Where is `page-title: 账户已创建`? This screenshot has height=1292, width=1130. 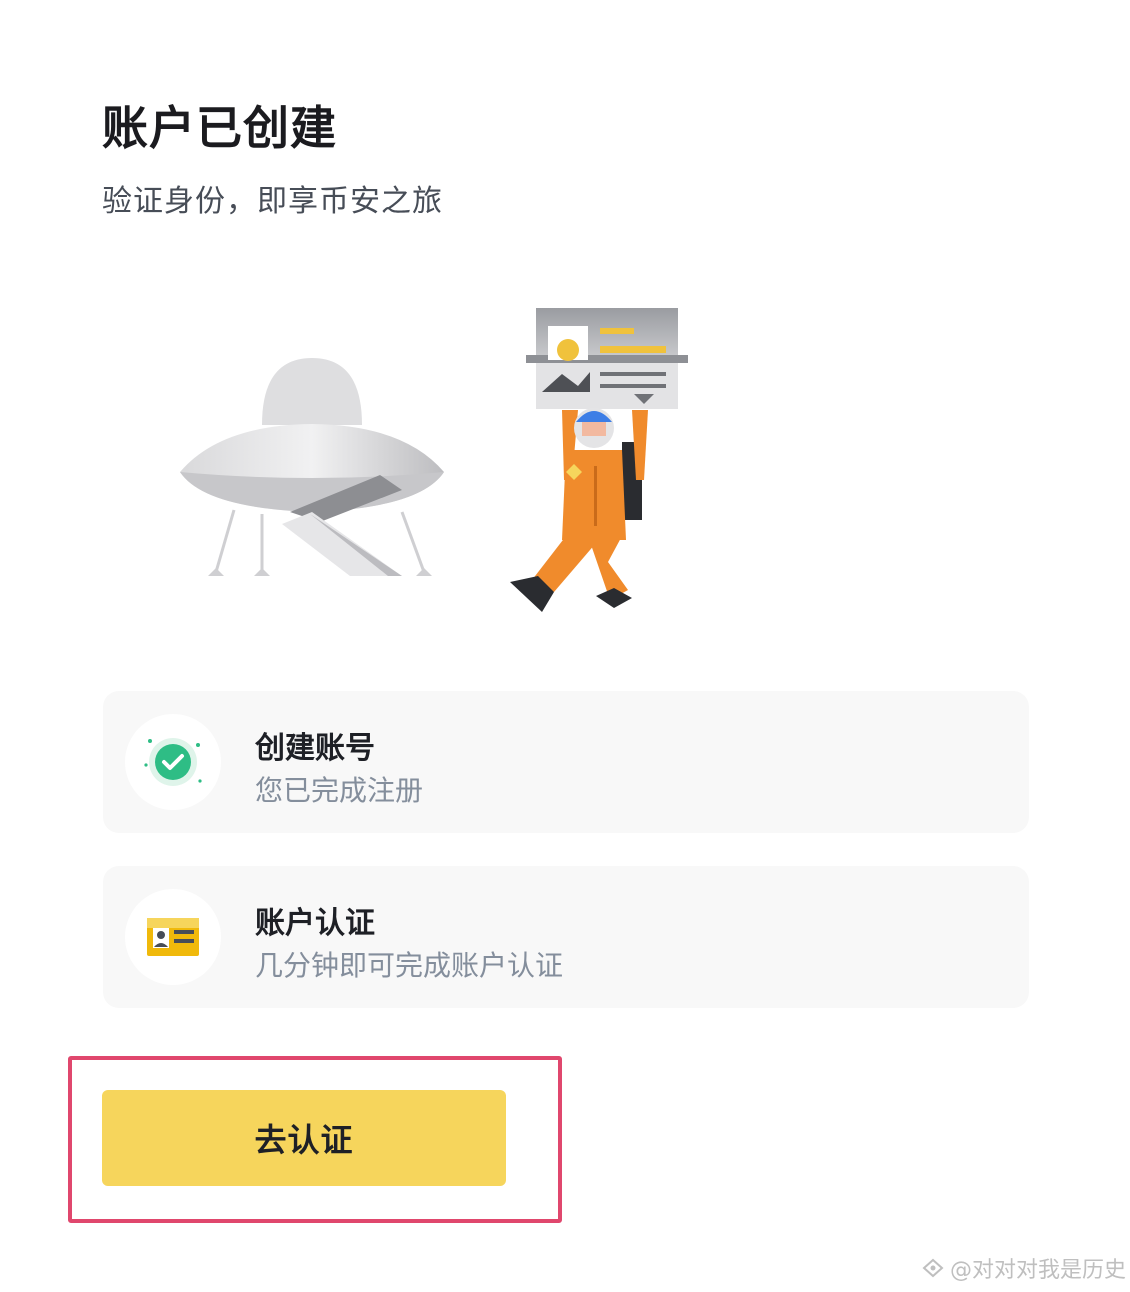
page-title: 账户已创建 is located at coordinates (219, 128).